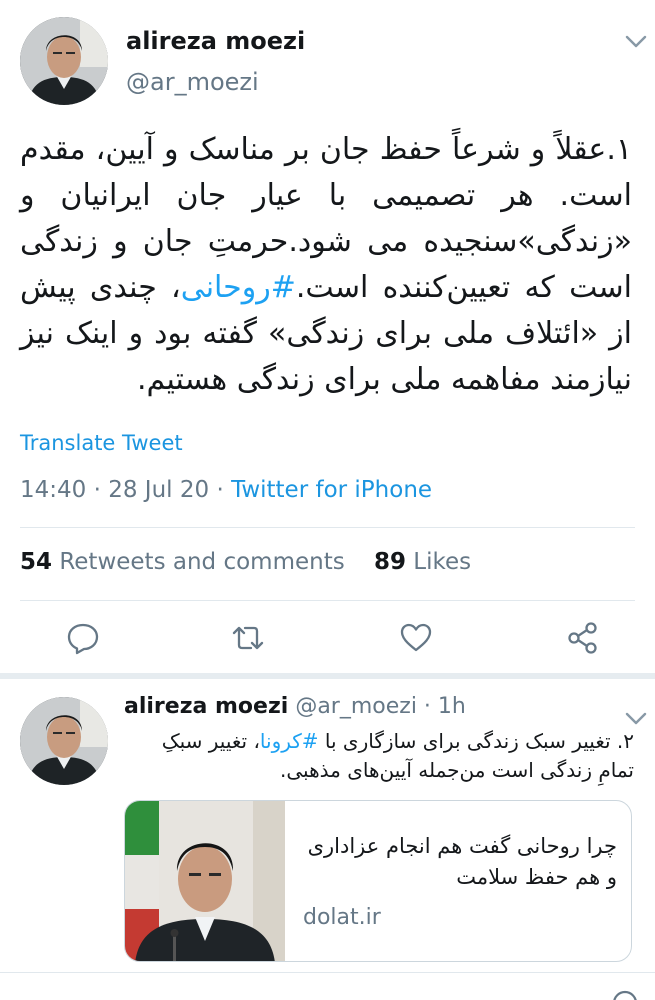  Describe the element at coordinates (159, 490) in the screenshot. I see `tweet-date: 28 Jul 20` at that location.